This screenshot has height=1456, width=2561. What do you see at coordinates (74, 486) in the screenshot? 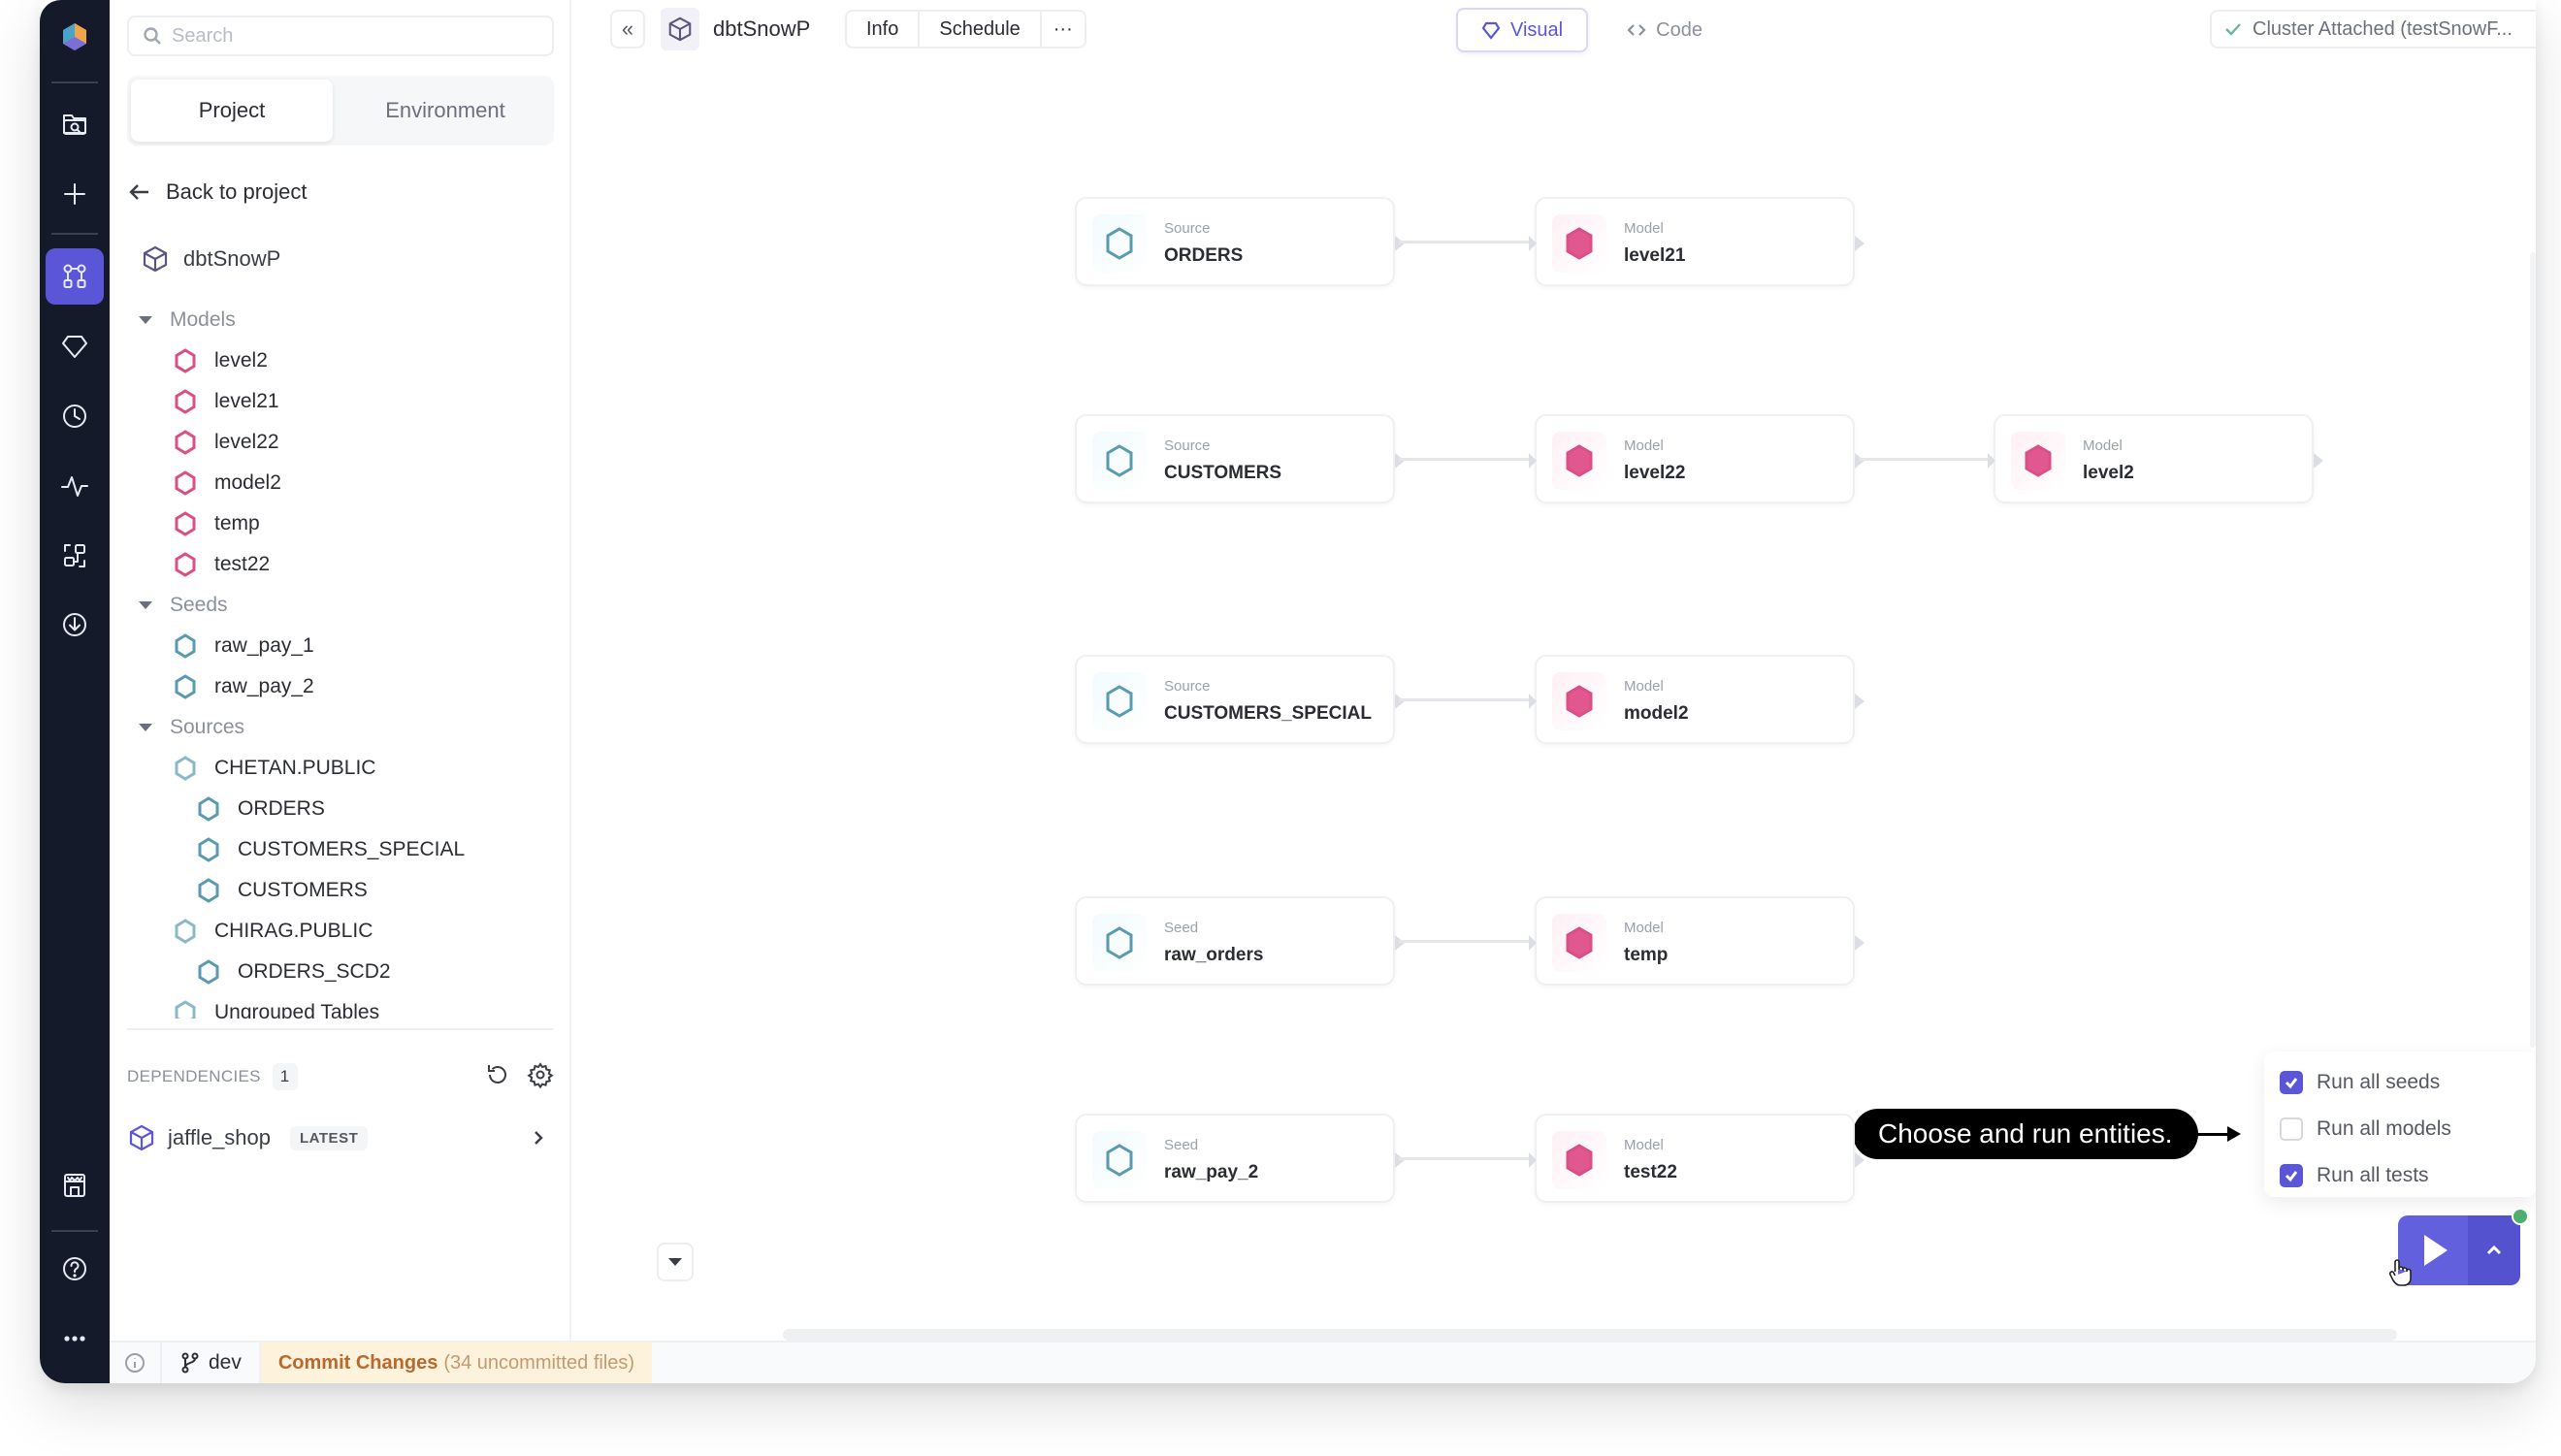
I see `activity-icon` at bounding box center [74, 486].